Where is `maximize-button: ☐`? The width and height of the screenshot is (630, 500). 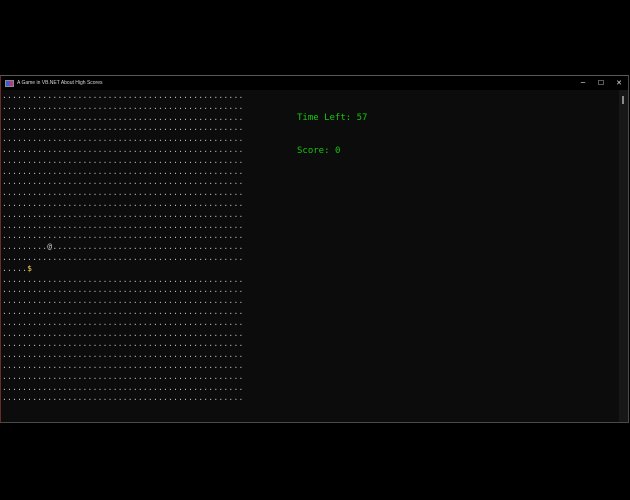
maximize-button: ☐ is located at coordinates (601, 83).